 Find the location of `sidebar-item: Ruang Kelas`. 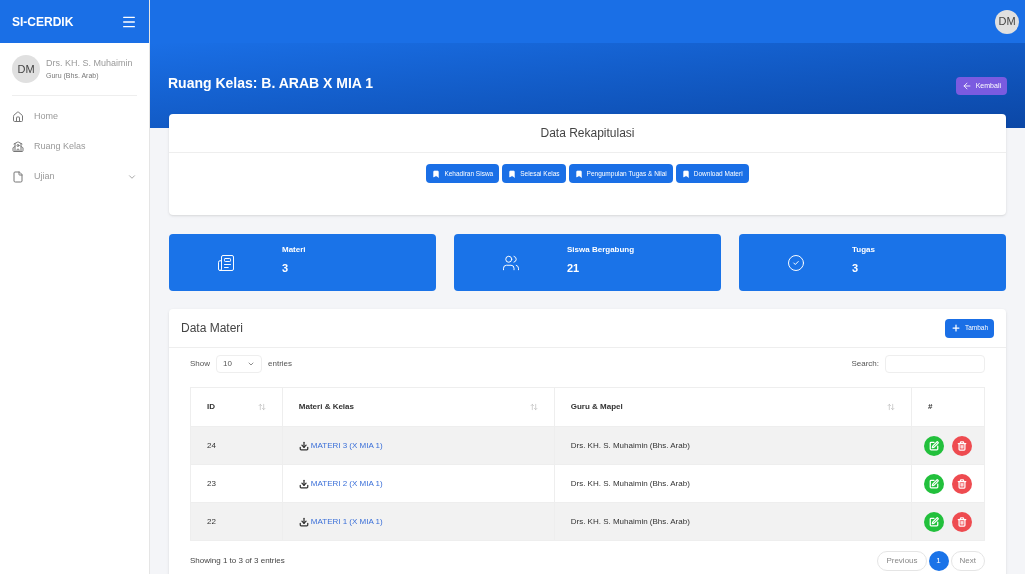

sidebar-item: Ruang Kelas is located at coordinates (74, 147).